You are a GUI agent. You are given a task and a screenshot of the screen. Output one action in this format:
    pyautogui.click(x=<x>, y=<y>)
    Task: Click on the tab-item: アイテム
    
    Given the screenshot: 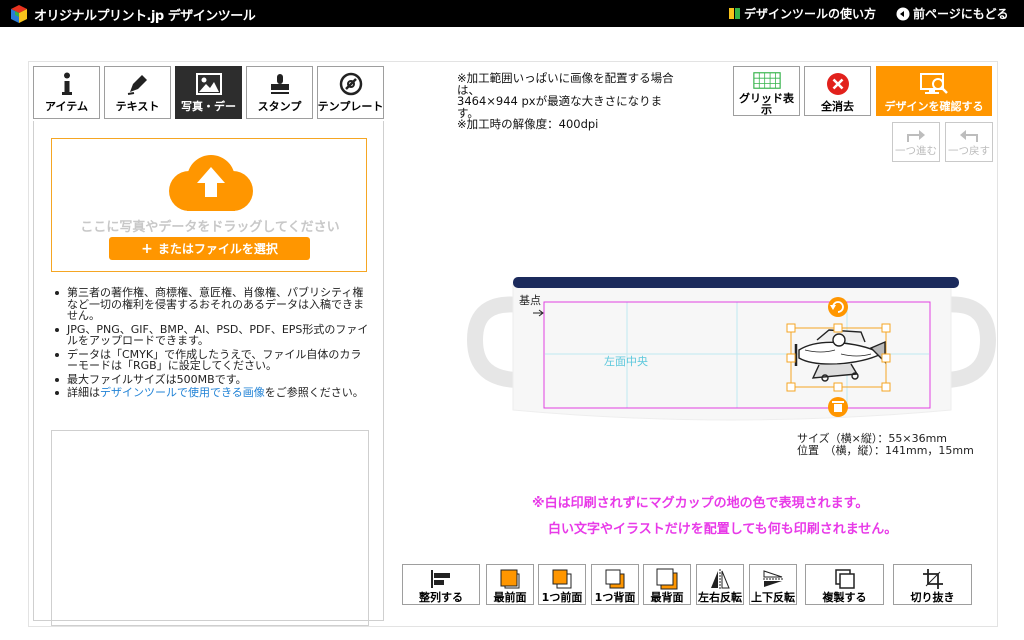 What is the action you would take?
    pyautogui.click(x=66, y=92)
    